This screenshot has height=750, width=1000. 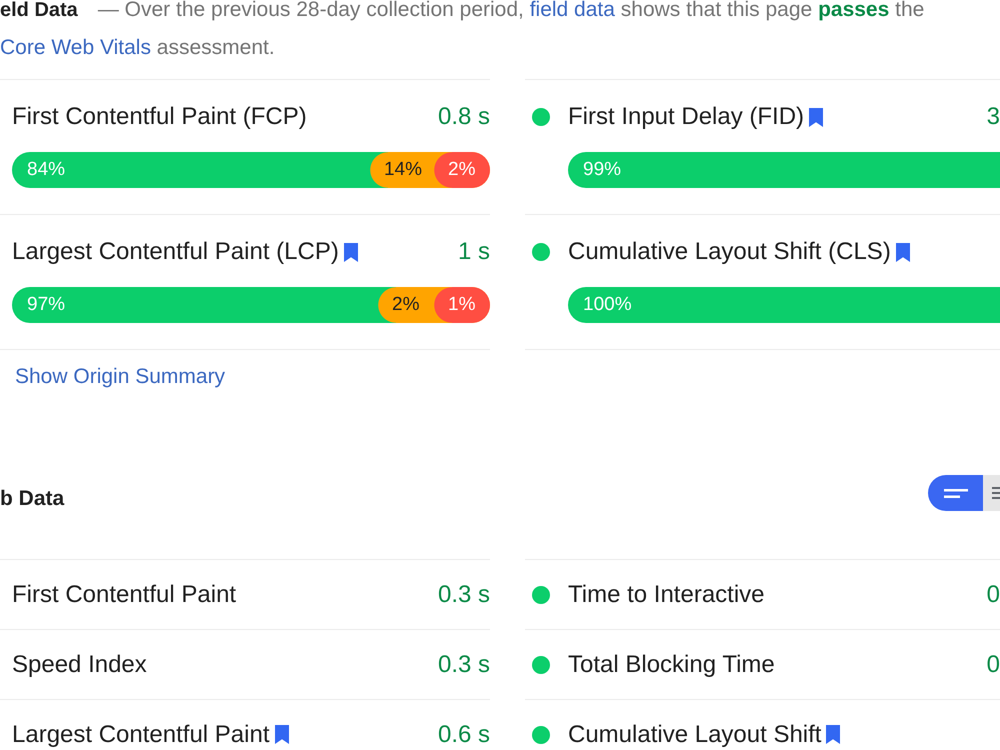 What do you see at coordinates (474, 252) in the screenshot?
I see `metric-value: 1 s` at bounding box center [474, 252].